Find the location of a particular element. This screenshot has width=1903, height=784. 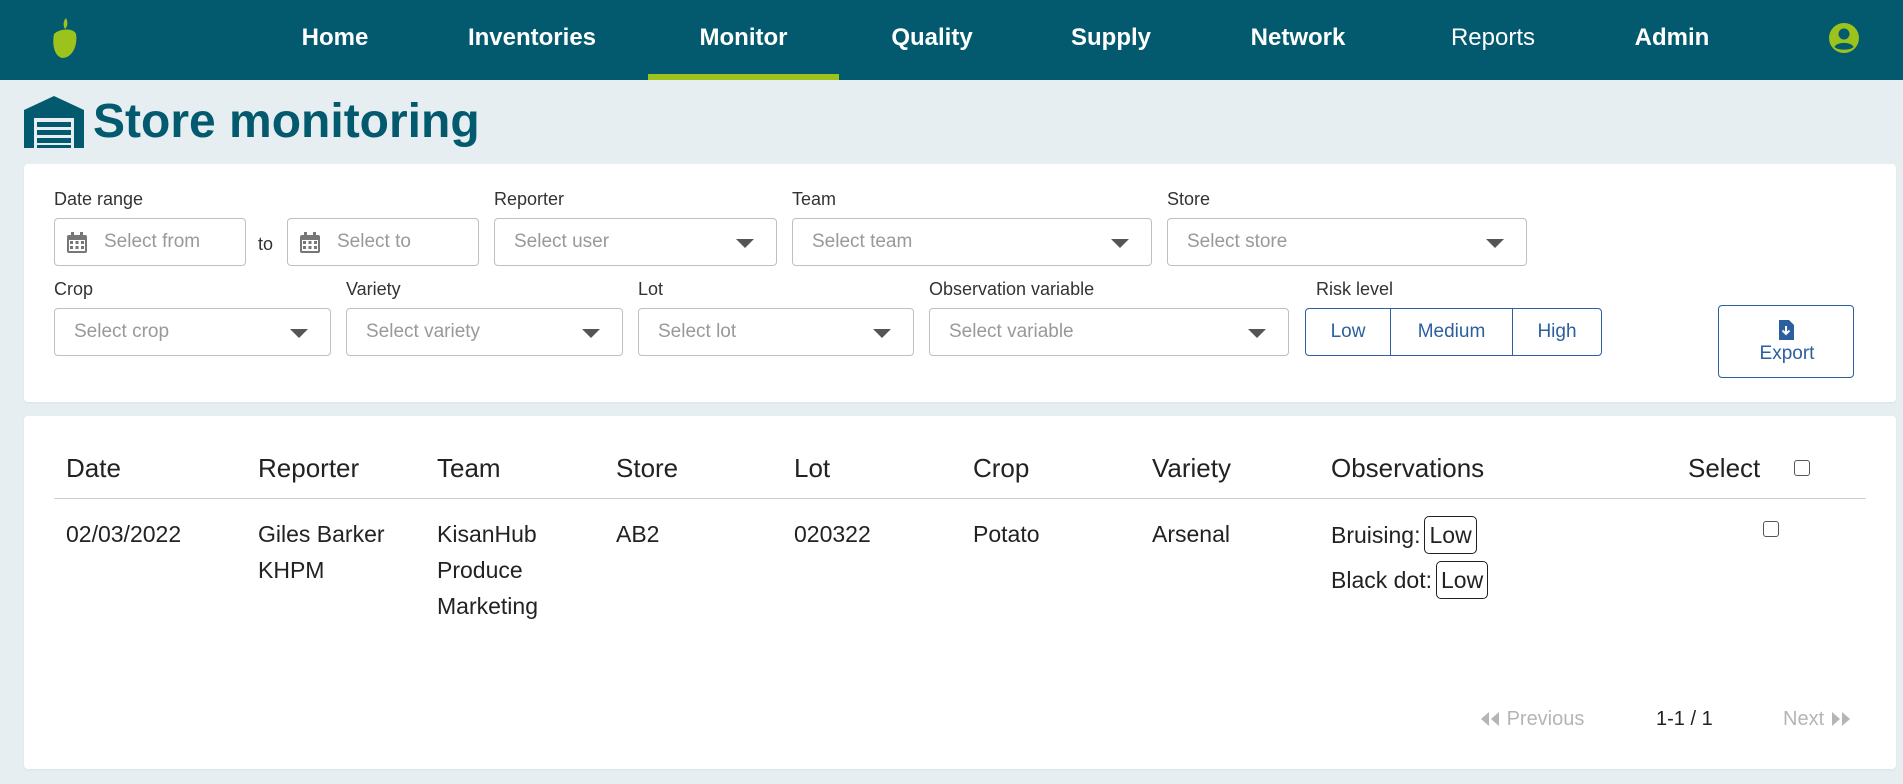

observation-variable-placeholder: Select variable is located at coordinates (1011, 331).